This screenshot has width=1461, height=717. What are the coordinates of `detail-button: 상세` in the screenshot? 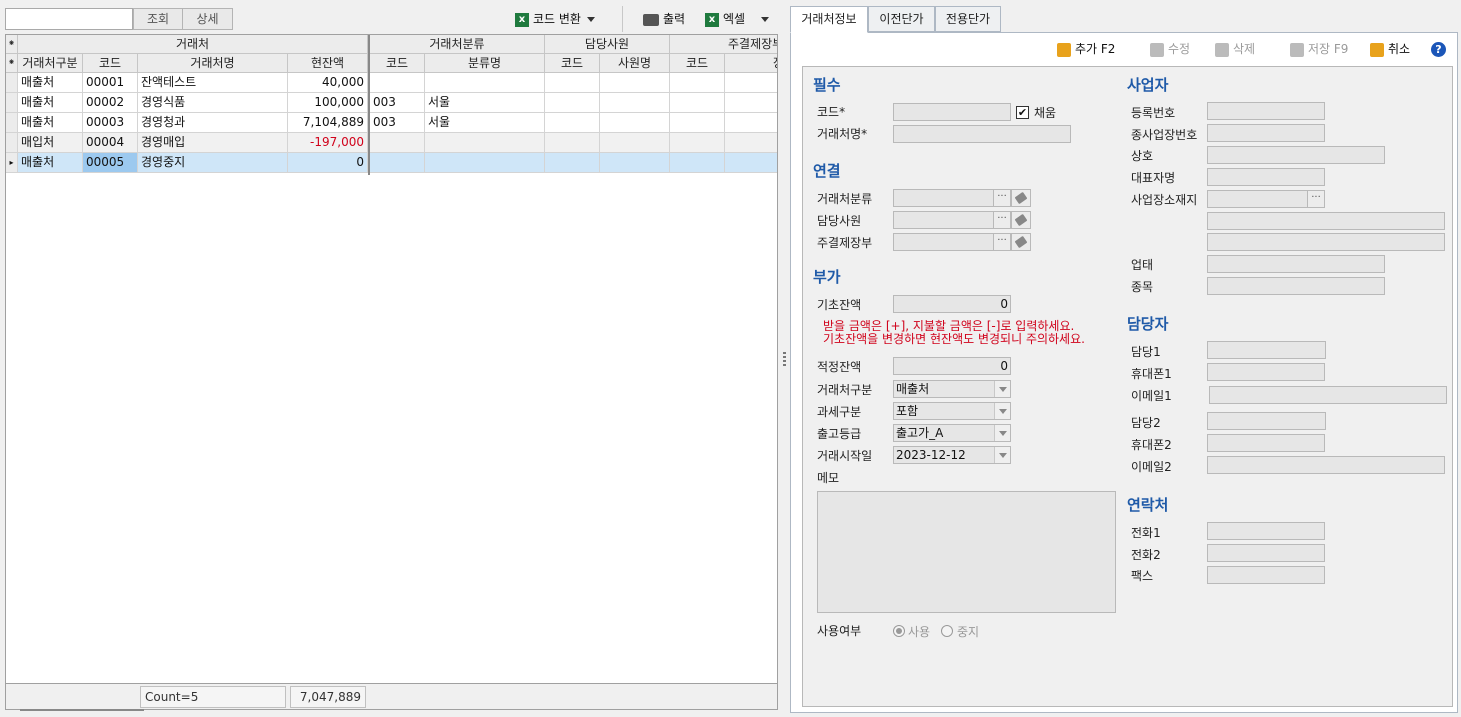 It's located at (207, 19).